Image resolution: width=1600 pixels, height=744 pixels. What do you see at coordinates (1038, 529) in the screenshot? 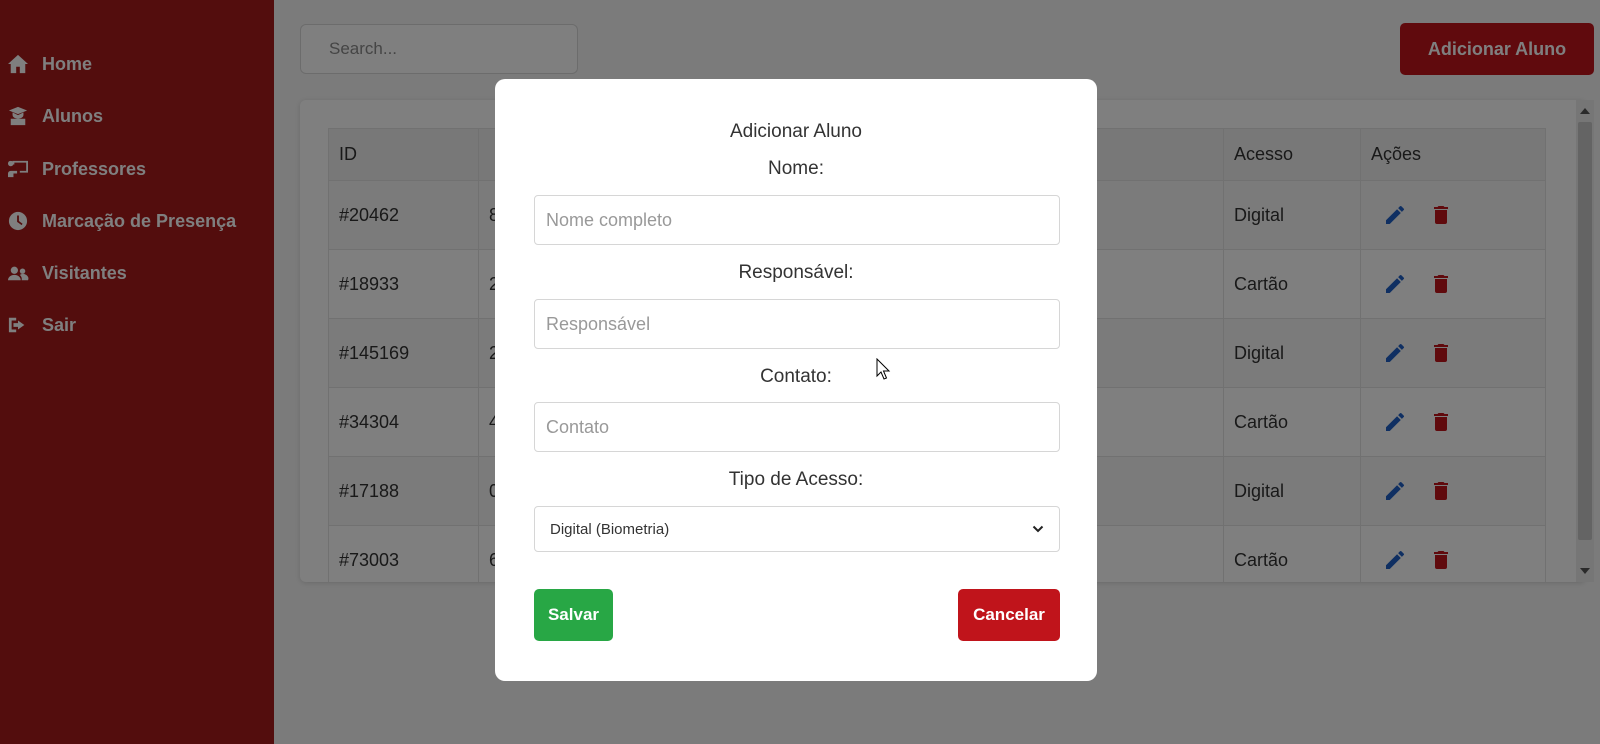
I see `chevron-down-icon` at bounding box center [1038, 529].